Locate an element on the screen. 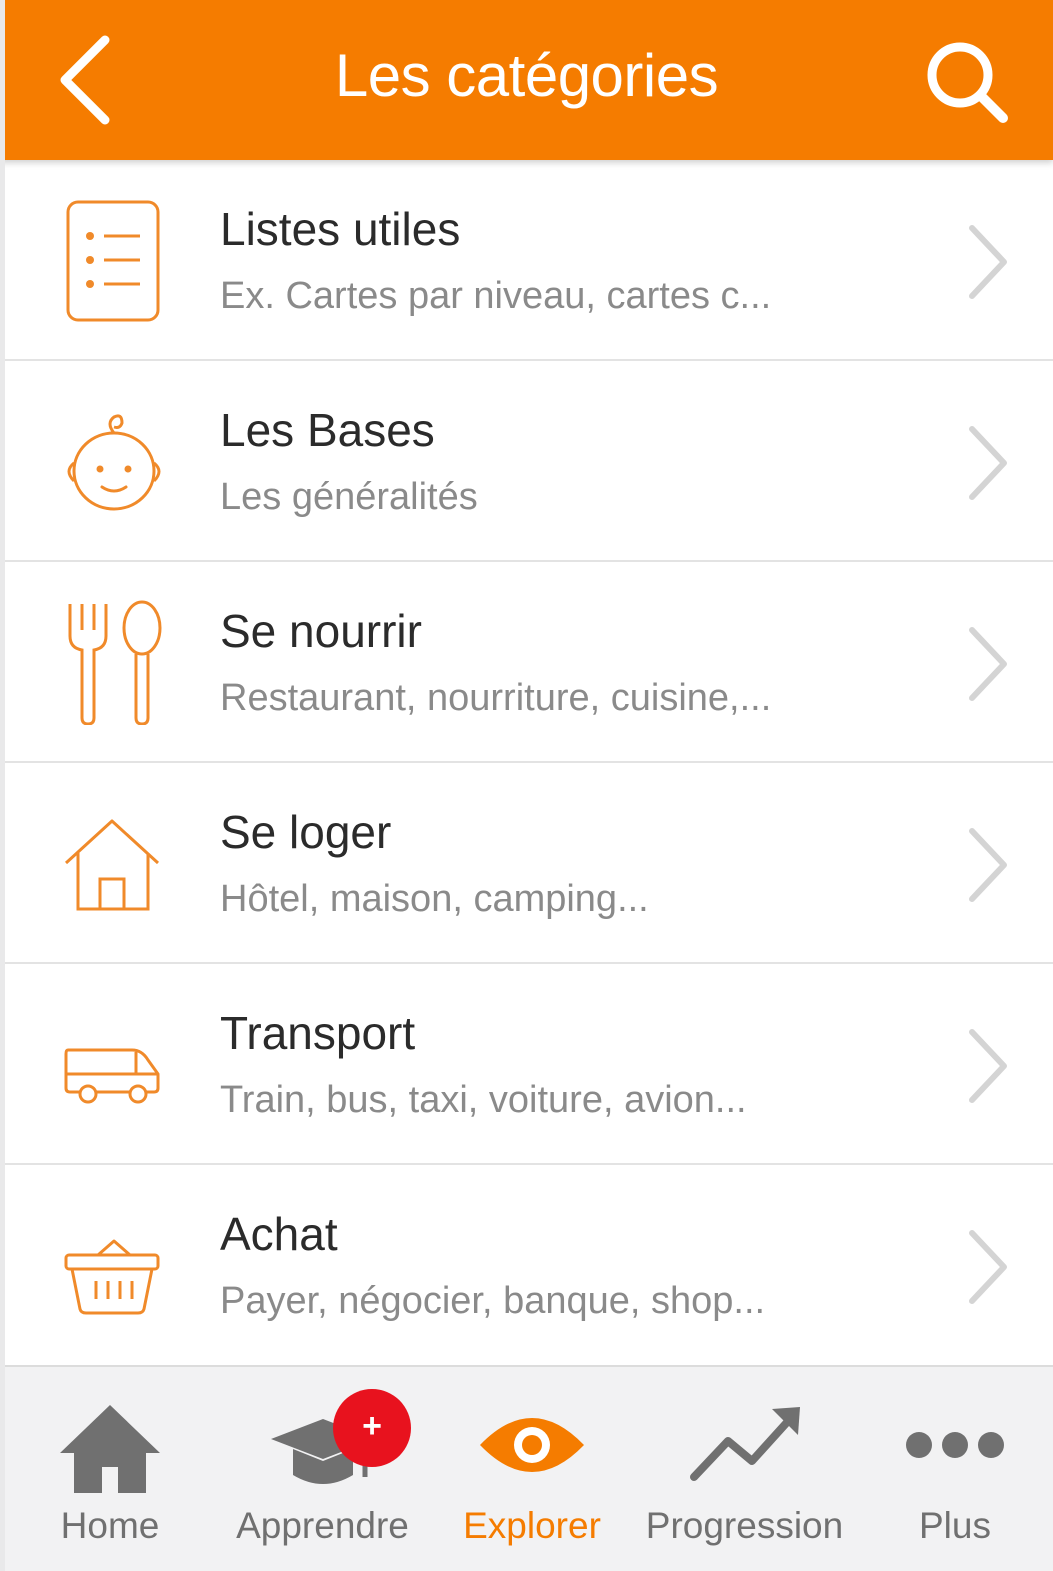 The height and width of the screenshot is (1571, 1053). category-row-les-bases: Les Bases Les généralités is located at coordinates (526, 461).